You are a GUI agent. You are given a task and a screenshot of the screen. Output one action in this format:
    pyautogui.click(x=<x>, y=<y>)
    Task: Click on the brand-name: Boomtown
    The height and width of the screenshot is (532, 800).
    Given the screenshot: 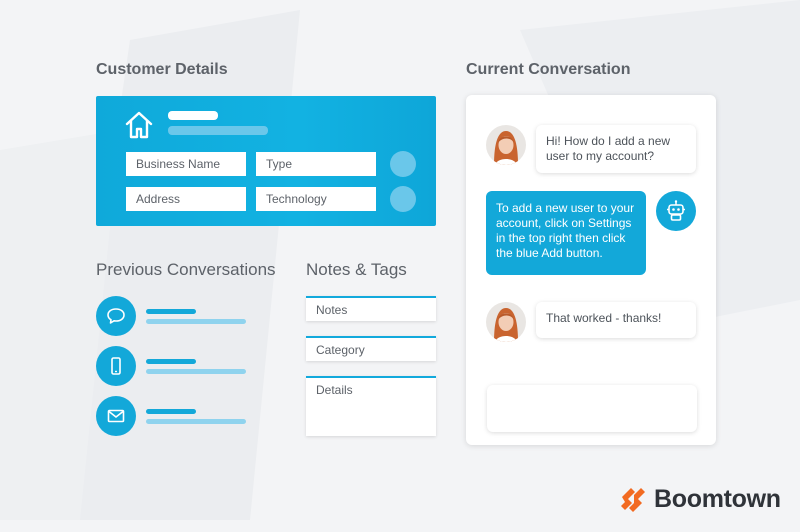 What is the action you would take?
    pyautogui.click(x=717, y=498)
    